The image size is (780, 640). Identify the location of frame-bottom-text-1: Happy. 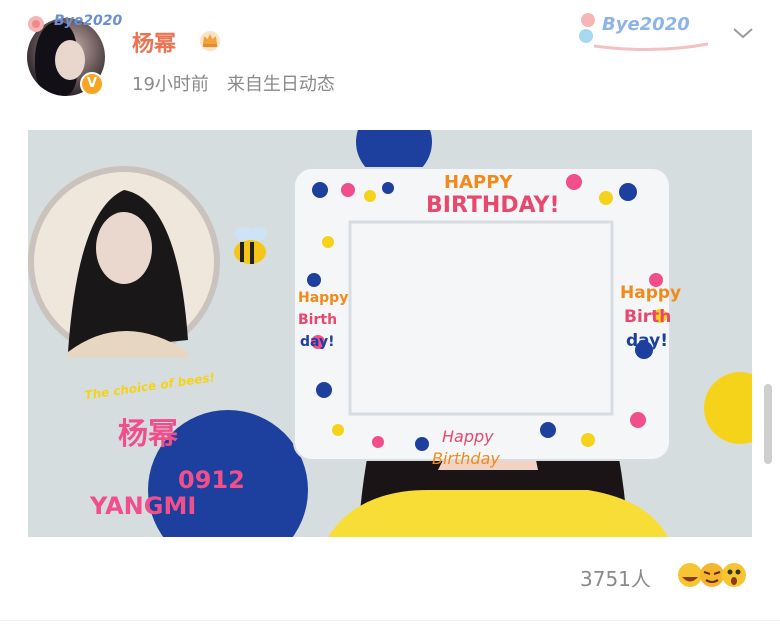
(468, 436).